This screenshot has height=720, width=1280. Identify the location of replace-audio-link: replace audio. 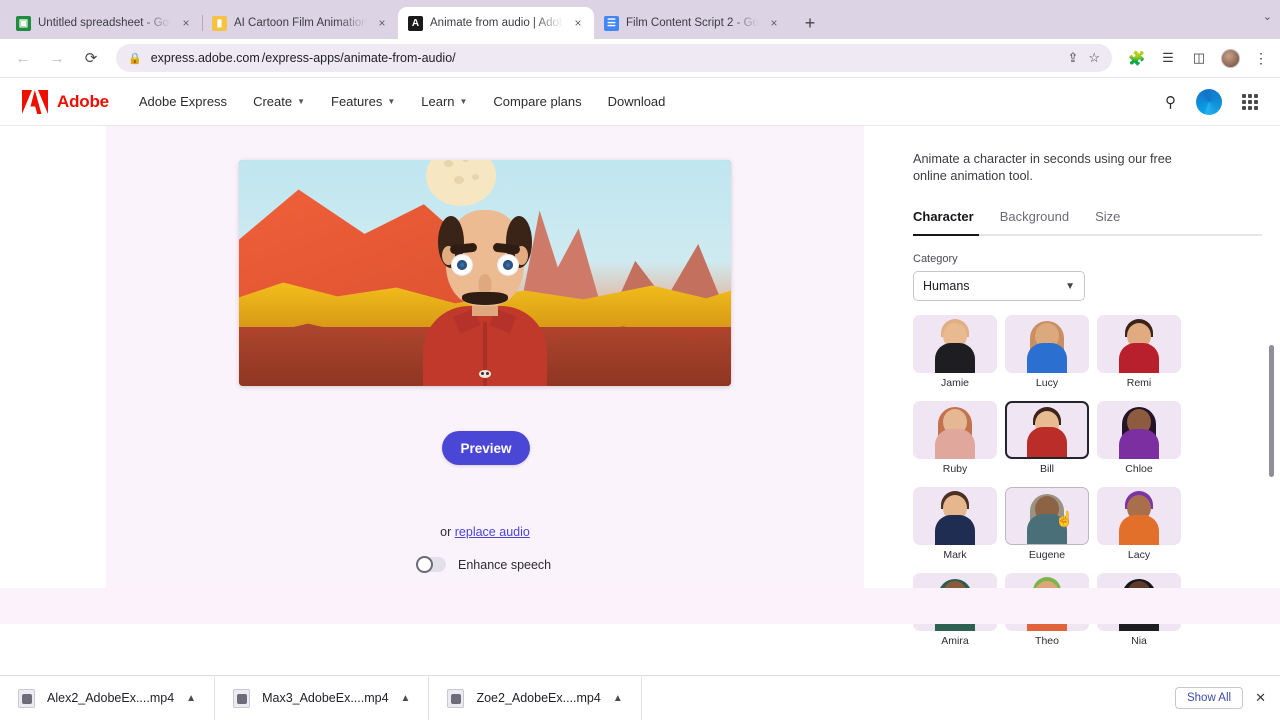
(492, 532).